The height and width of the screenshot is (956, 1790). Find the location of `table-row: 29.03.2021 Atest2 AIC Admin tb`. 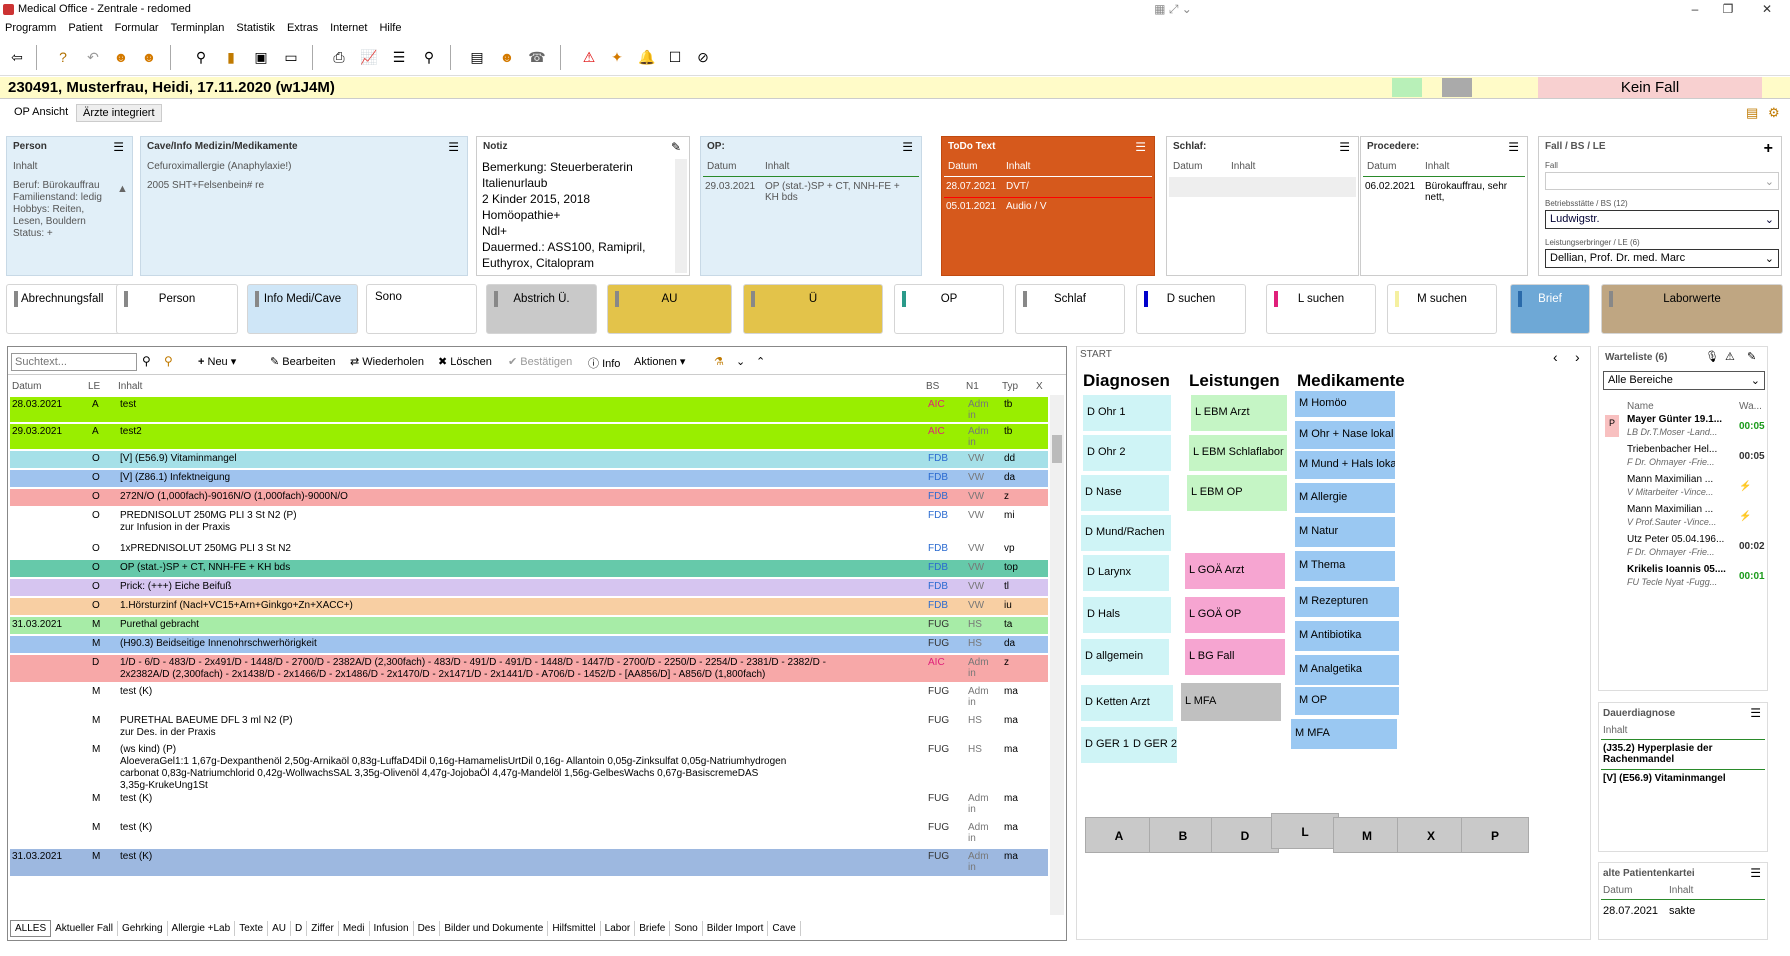

table-row: 29.03.2021 Atest2 AIC Admin tb is located at coordinates (529, 437).